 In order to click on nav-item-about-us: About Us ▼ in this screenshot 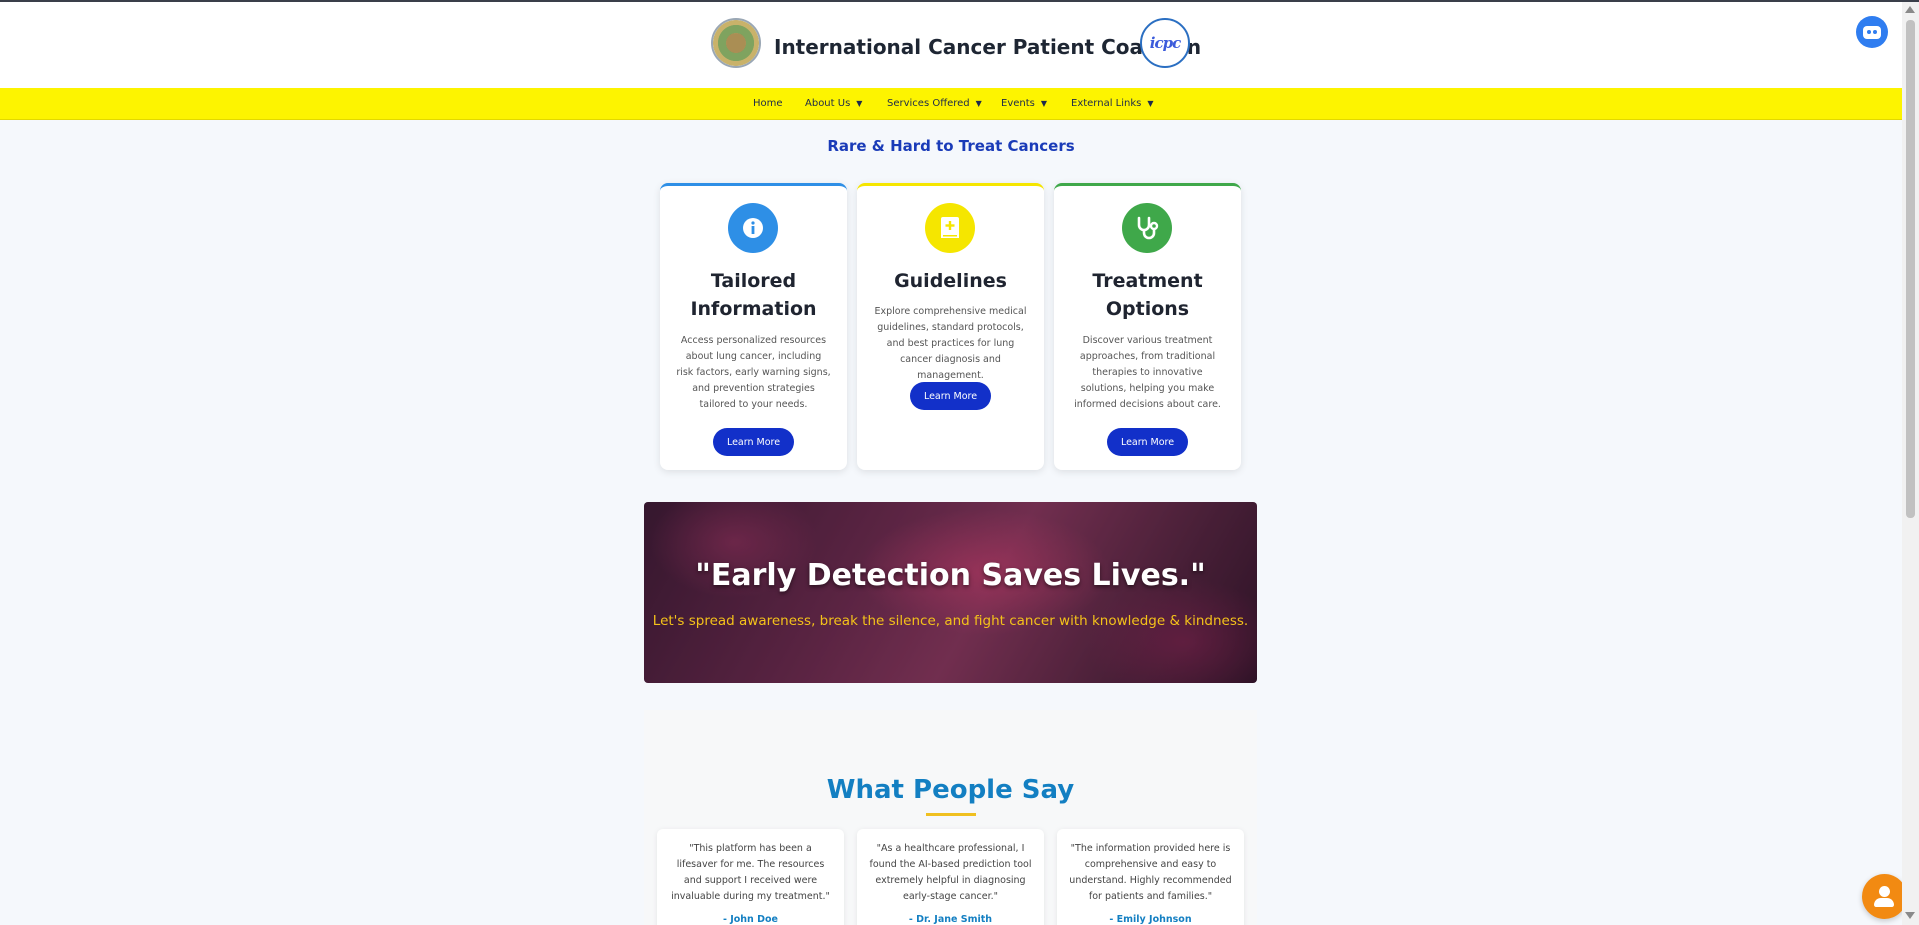, I will do `click(833, 103)`.